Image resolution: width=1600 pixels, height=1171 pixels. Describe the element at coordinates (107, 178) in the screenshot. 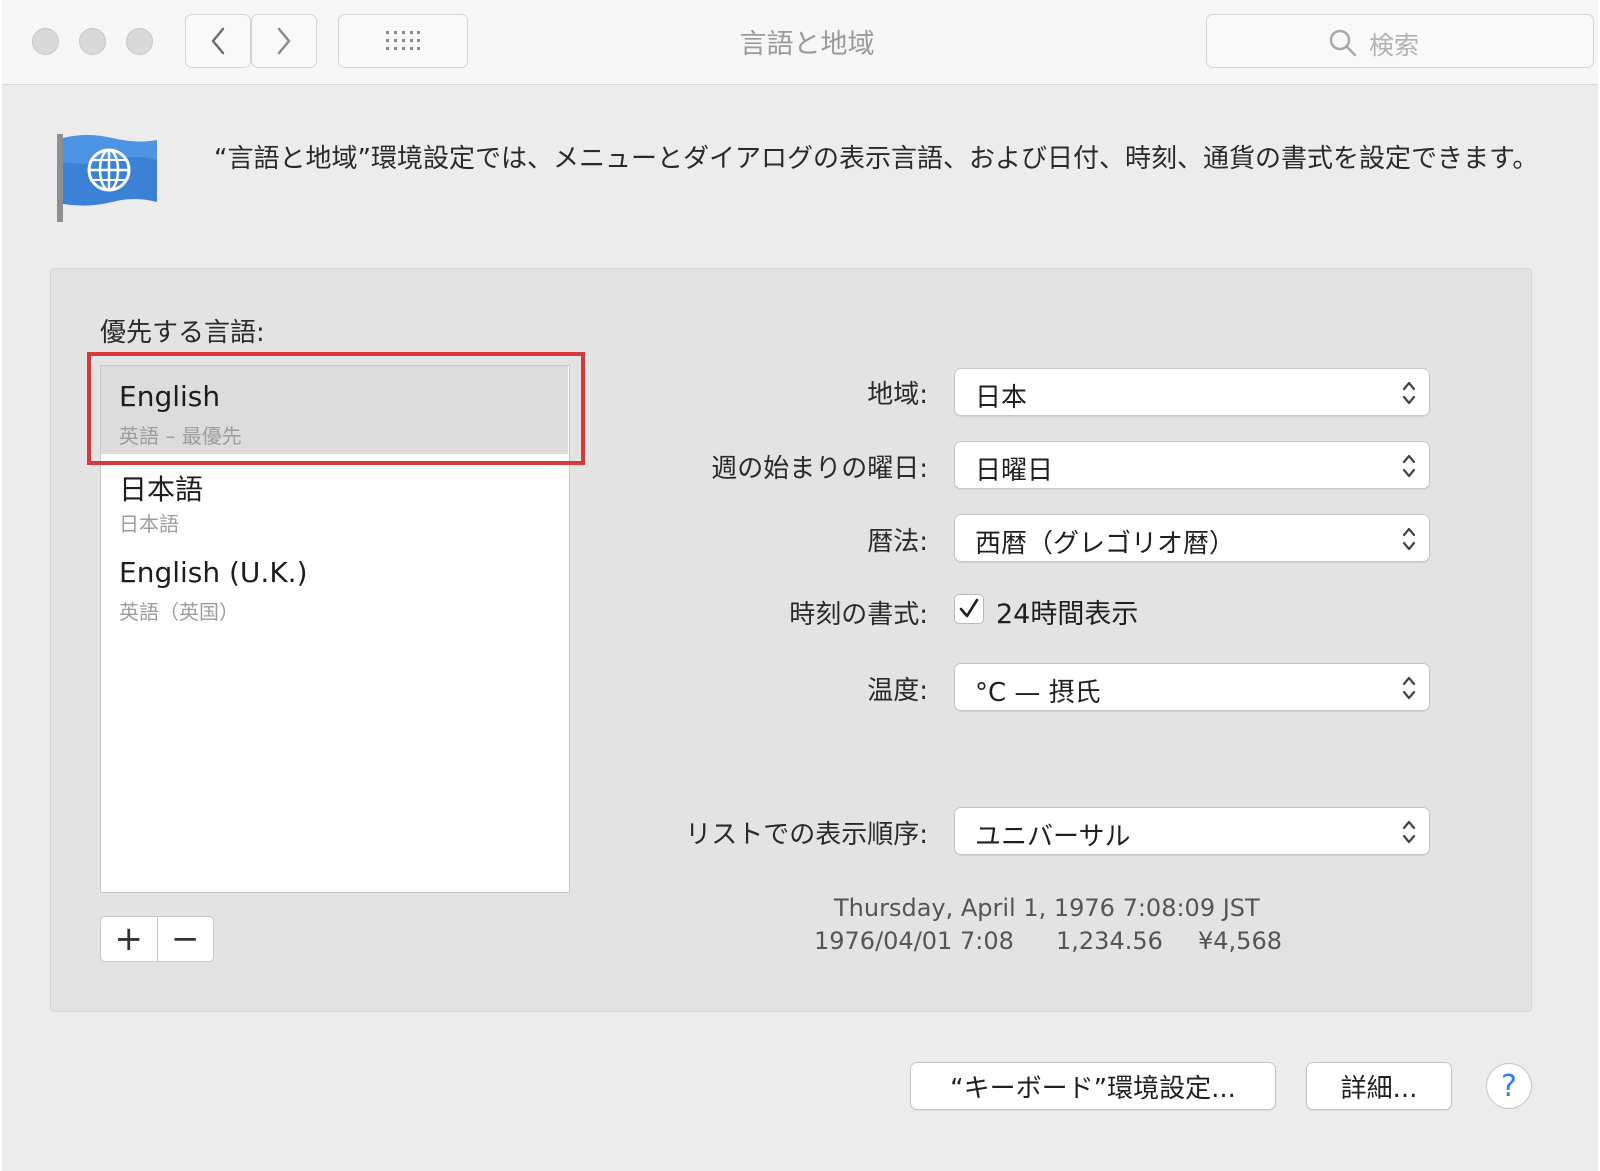

I see `globe-flag-icon` at that location.